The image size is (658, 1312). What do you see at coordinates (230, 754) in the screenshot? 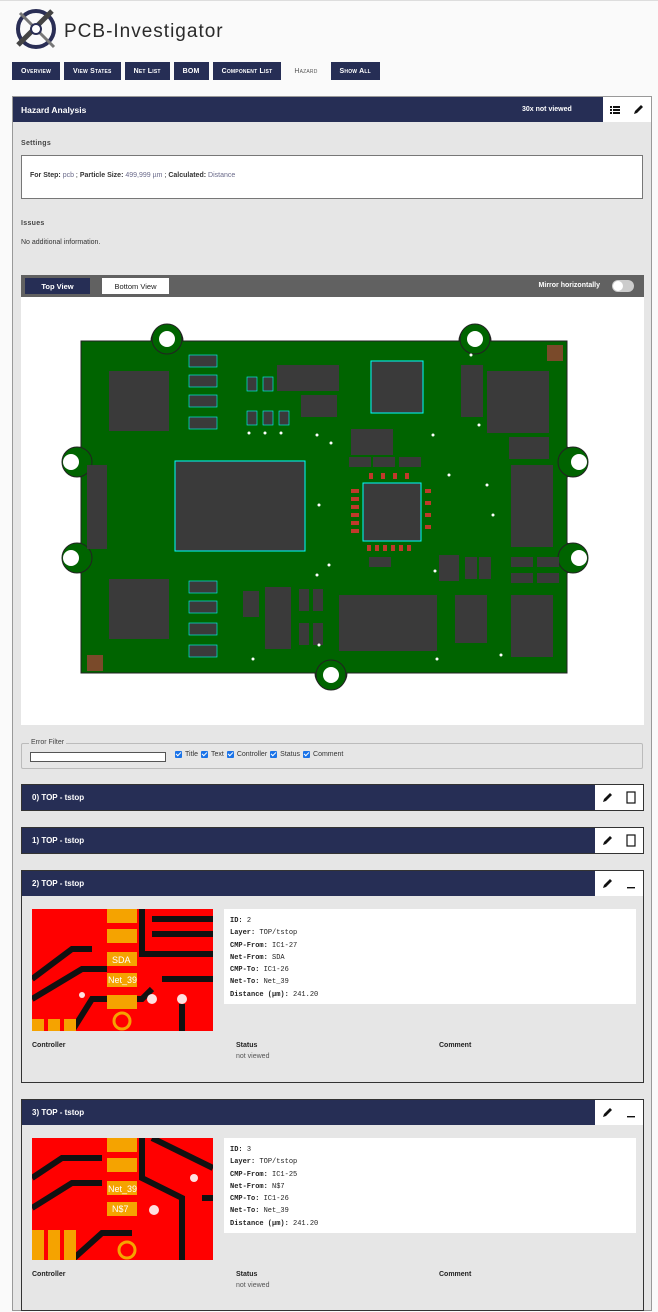
I see `checkbox-controller` at bounding box center [230, 754].